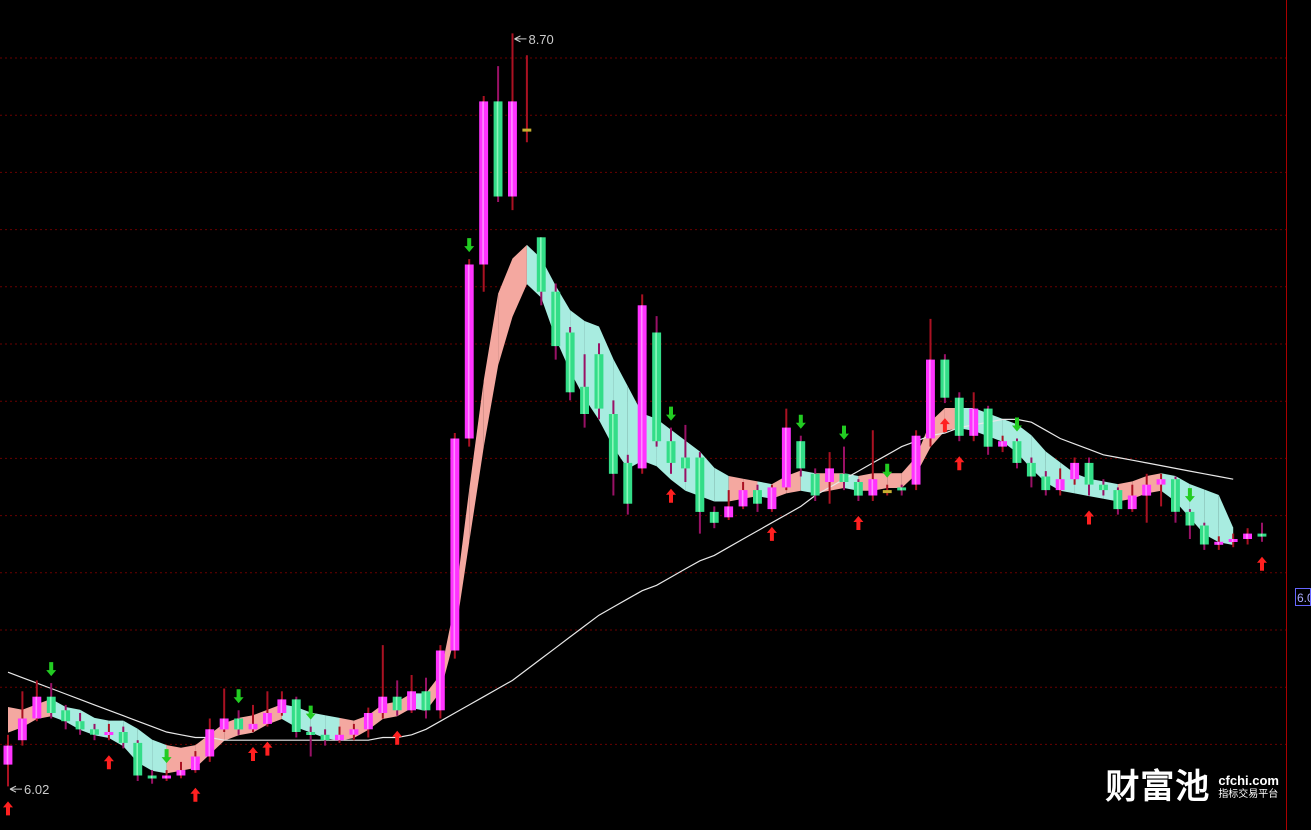 This screenshot has width=1311, height=830. What do you see at coordinates (491, 370) in the screenshot?
I see `band-segment-up` at bounding box center [491, 370].